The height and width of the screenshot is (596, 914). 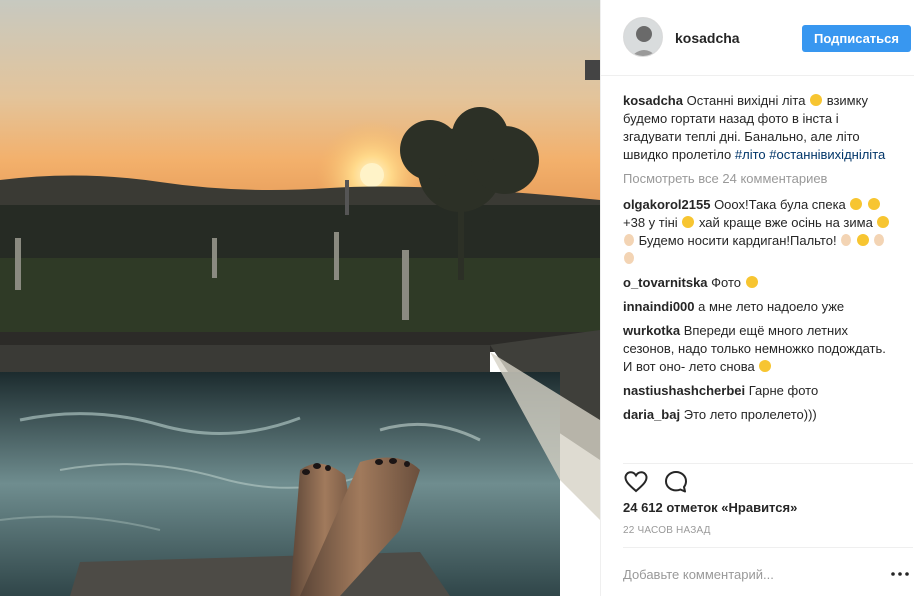 I want to click on avatar, so click(x=643, y=37).